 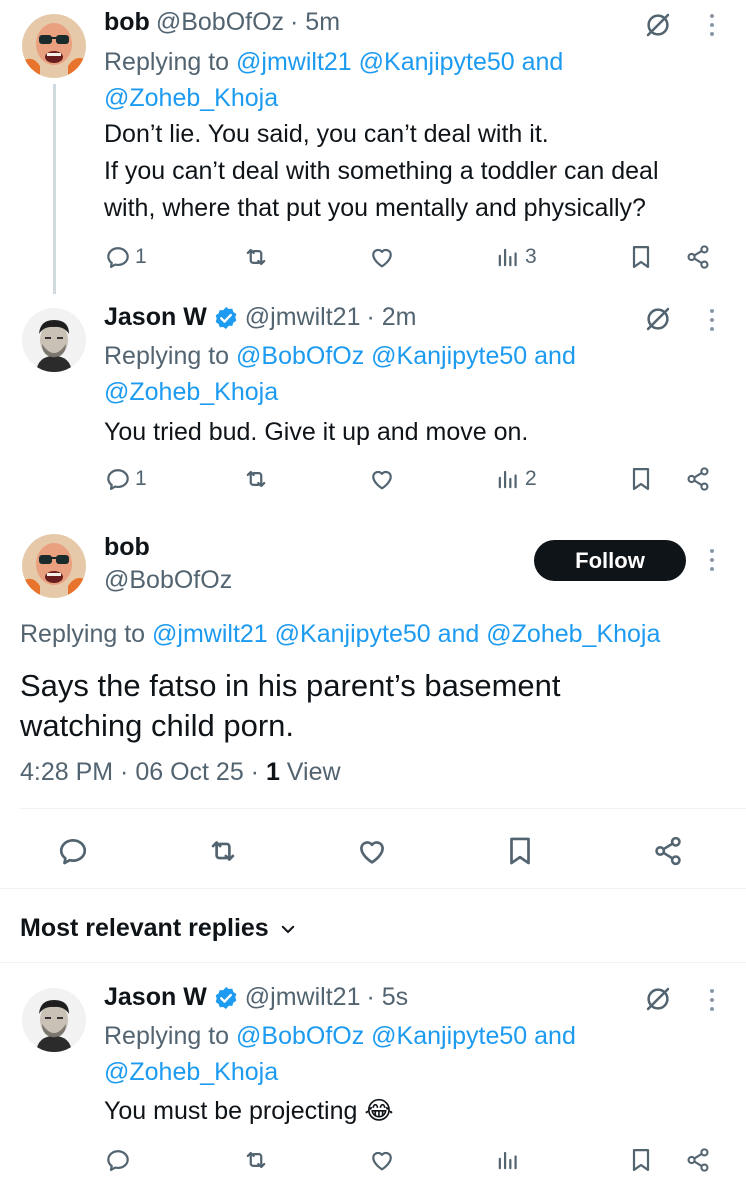 What do you see at coordinates (508, 1160) in the screenshot?
I see `views-button` at bounding box center [508, 1160].